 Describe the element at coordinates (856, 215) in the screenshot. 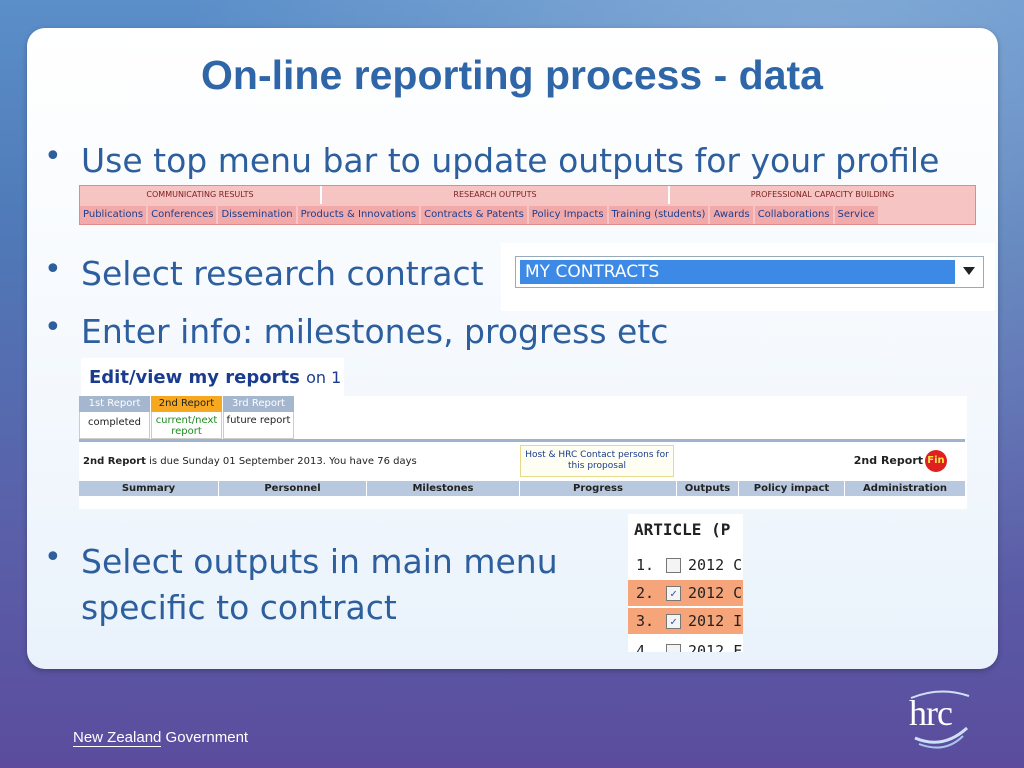

I see `menu-item-service: Service` at that location.